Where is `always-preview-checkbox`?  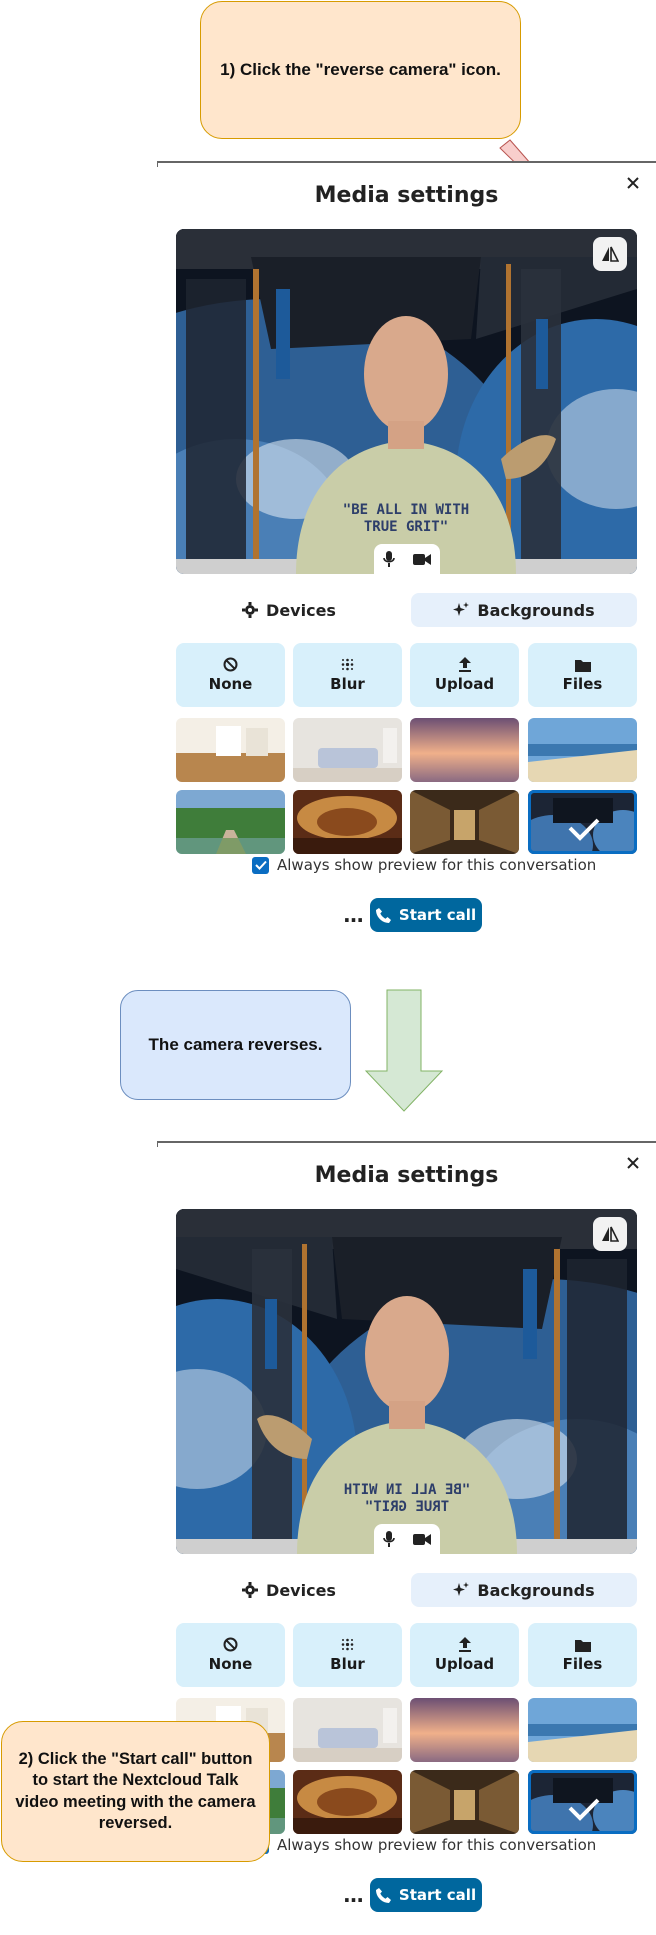
always-preview-checkbox is located at coordinates (260, 865).